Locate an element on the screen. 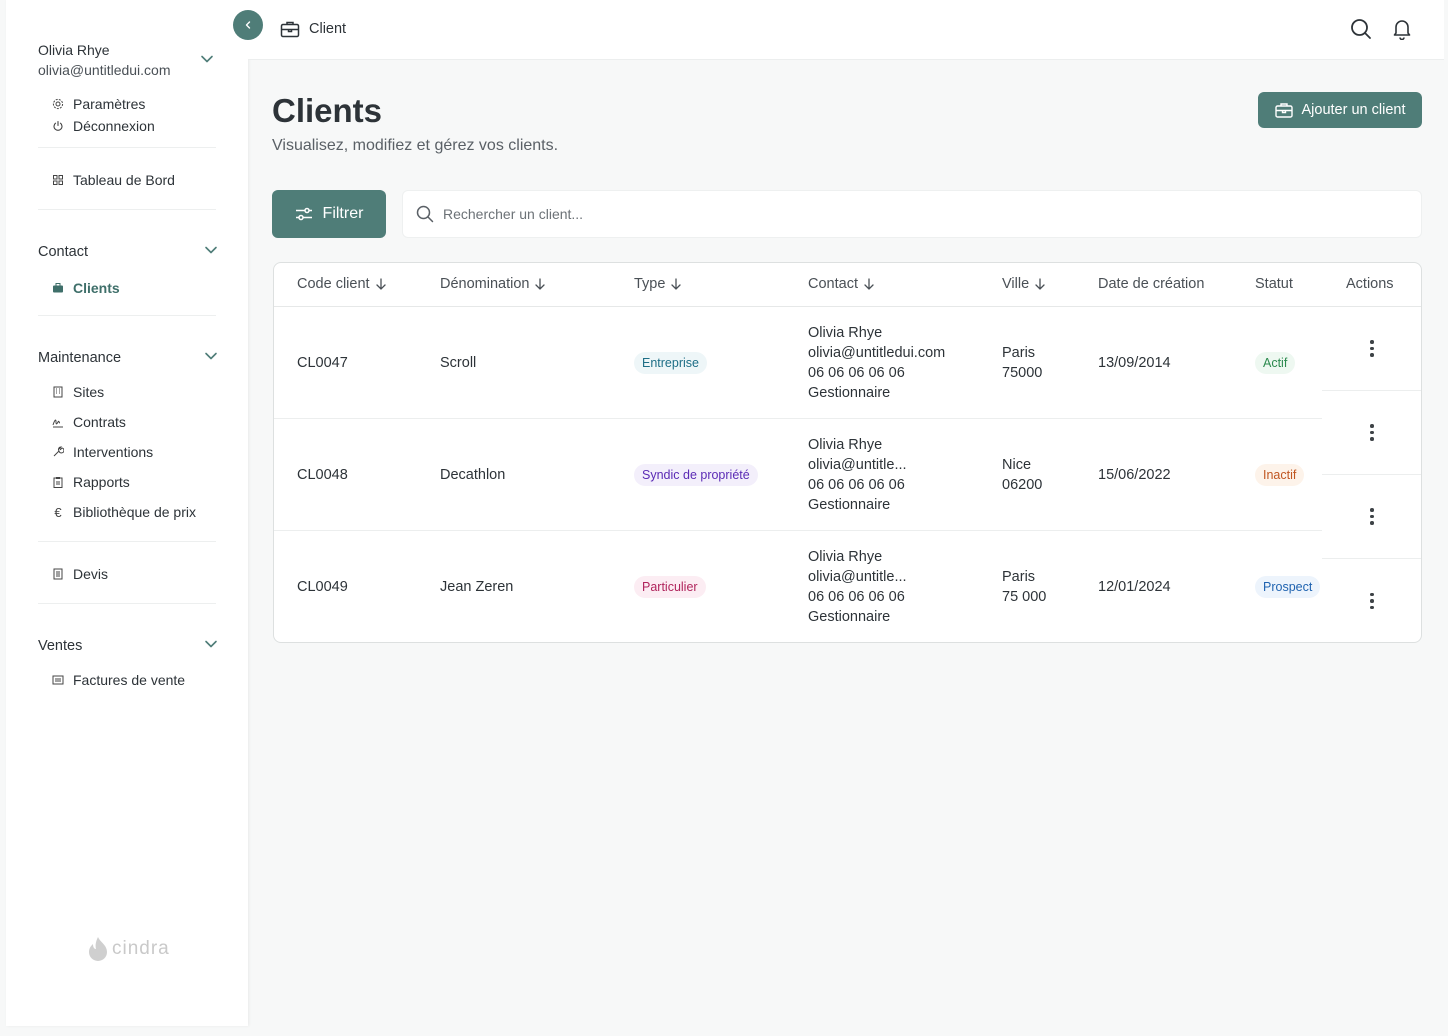  collapse-sidebar-button is located at coordinates (248, 25).